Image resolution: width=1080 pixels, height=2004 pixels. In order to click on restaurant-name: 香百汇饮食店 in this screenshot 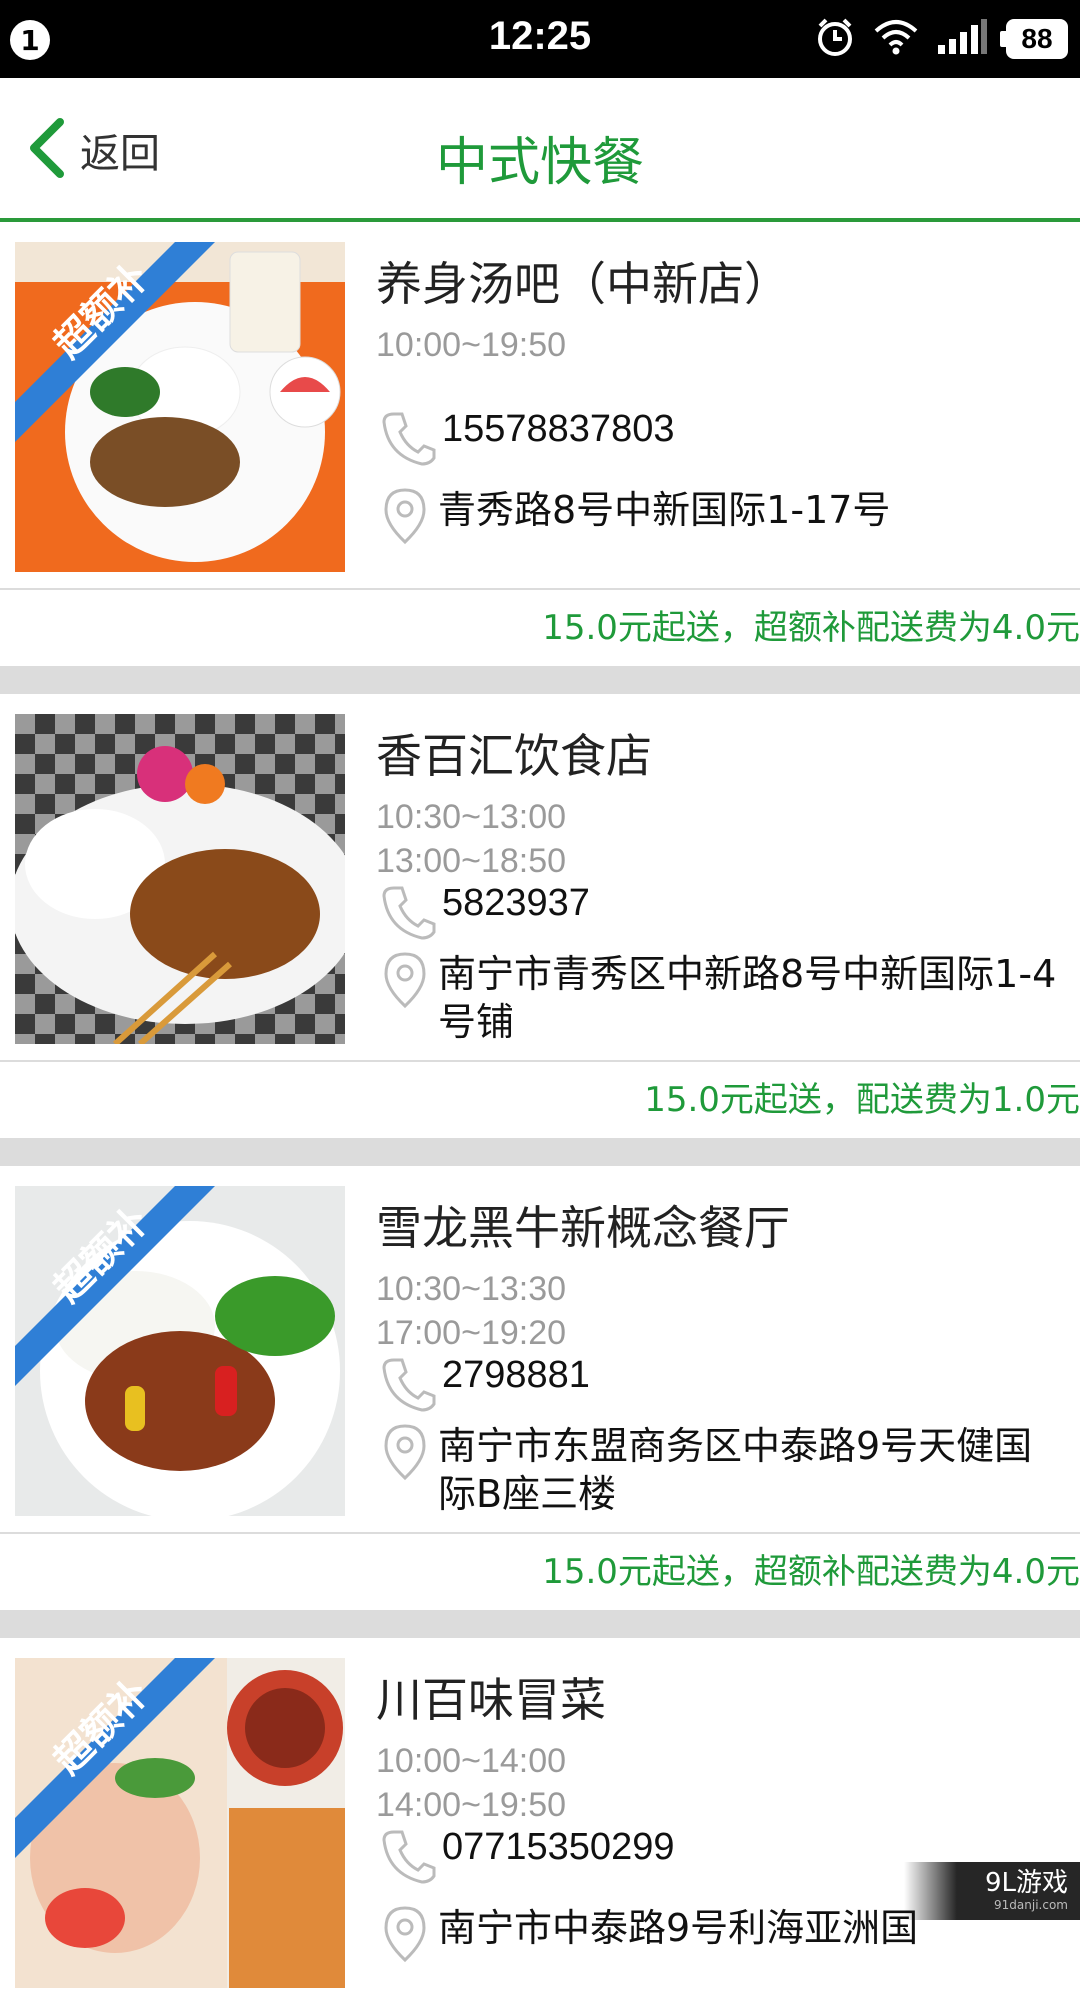, I will do `click(514, 756)`.